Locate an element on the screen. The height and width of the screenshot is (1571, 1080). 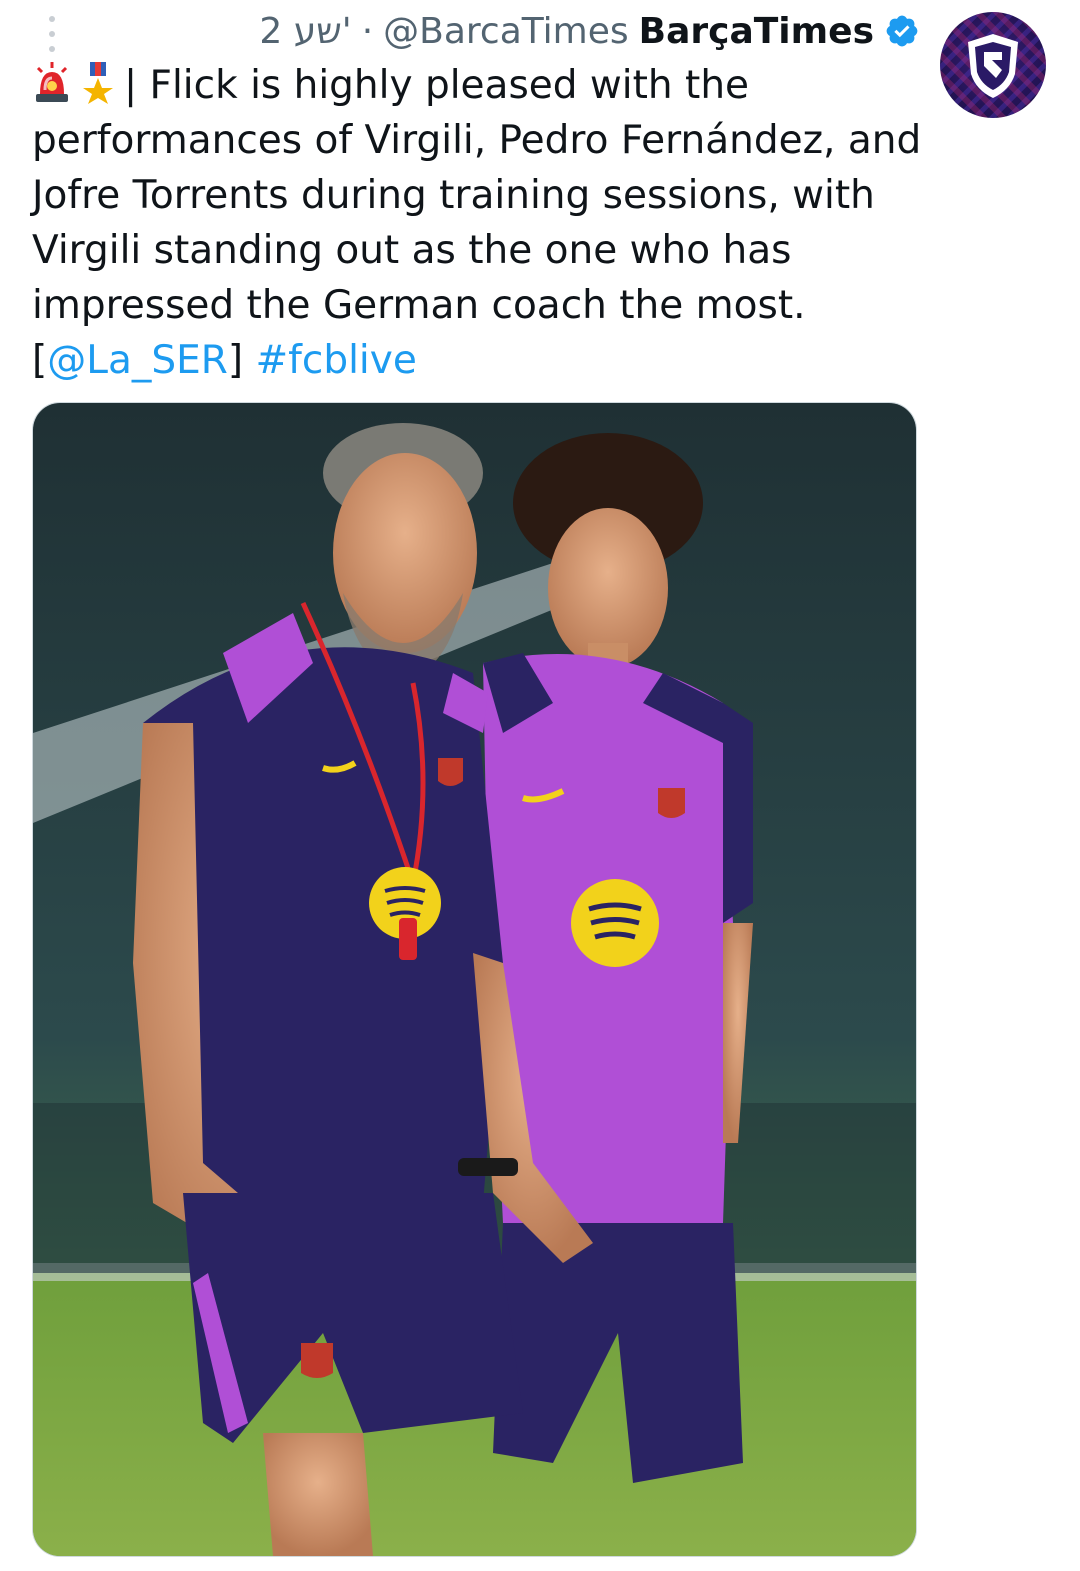
tweet-text-line-5: impressed the German coach the most. is located at coordinates (419, 305).